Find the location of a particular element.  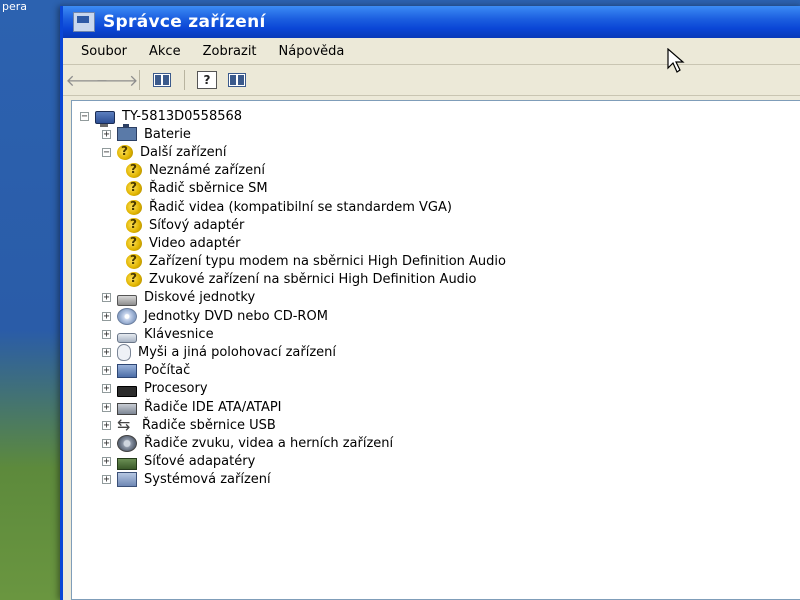

help-icon: ? is located at coordinates (207, 80).